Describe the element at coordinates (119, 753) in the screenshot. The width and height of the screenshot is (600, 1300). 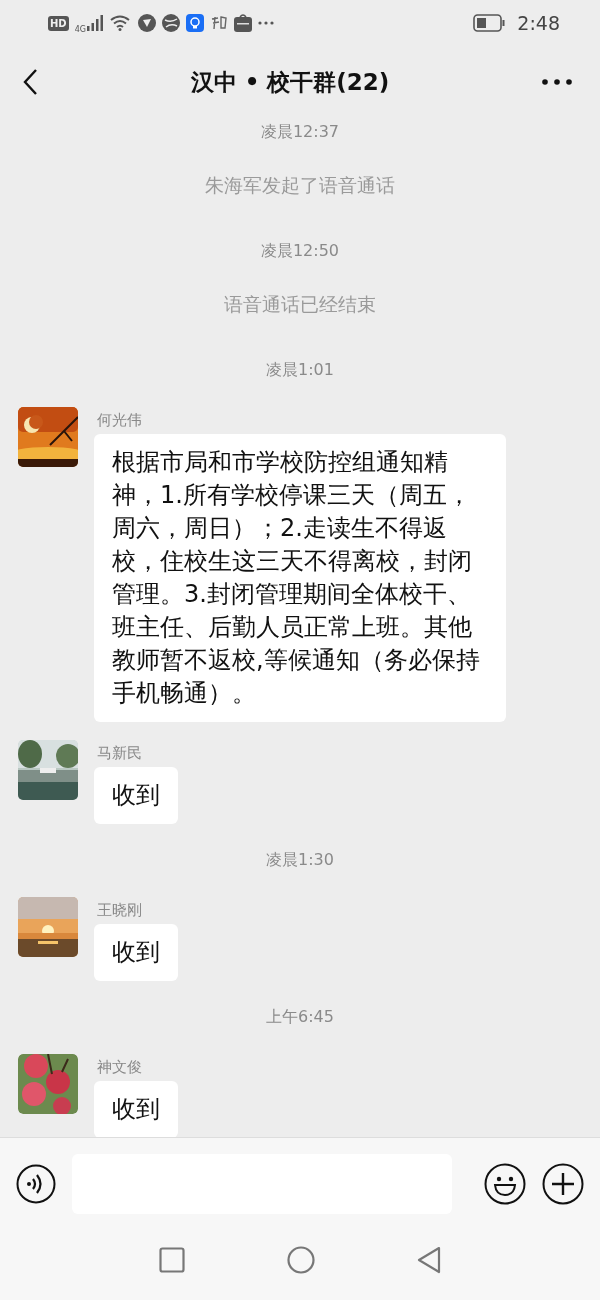
I see `sender-name: 马新民` at that location.